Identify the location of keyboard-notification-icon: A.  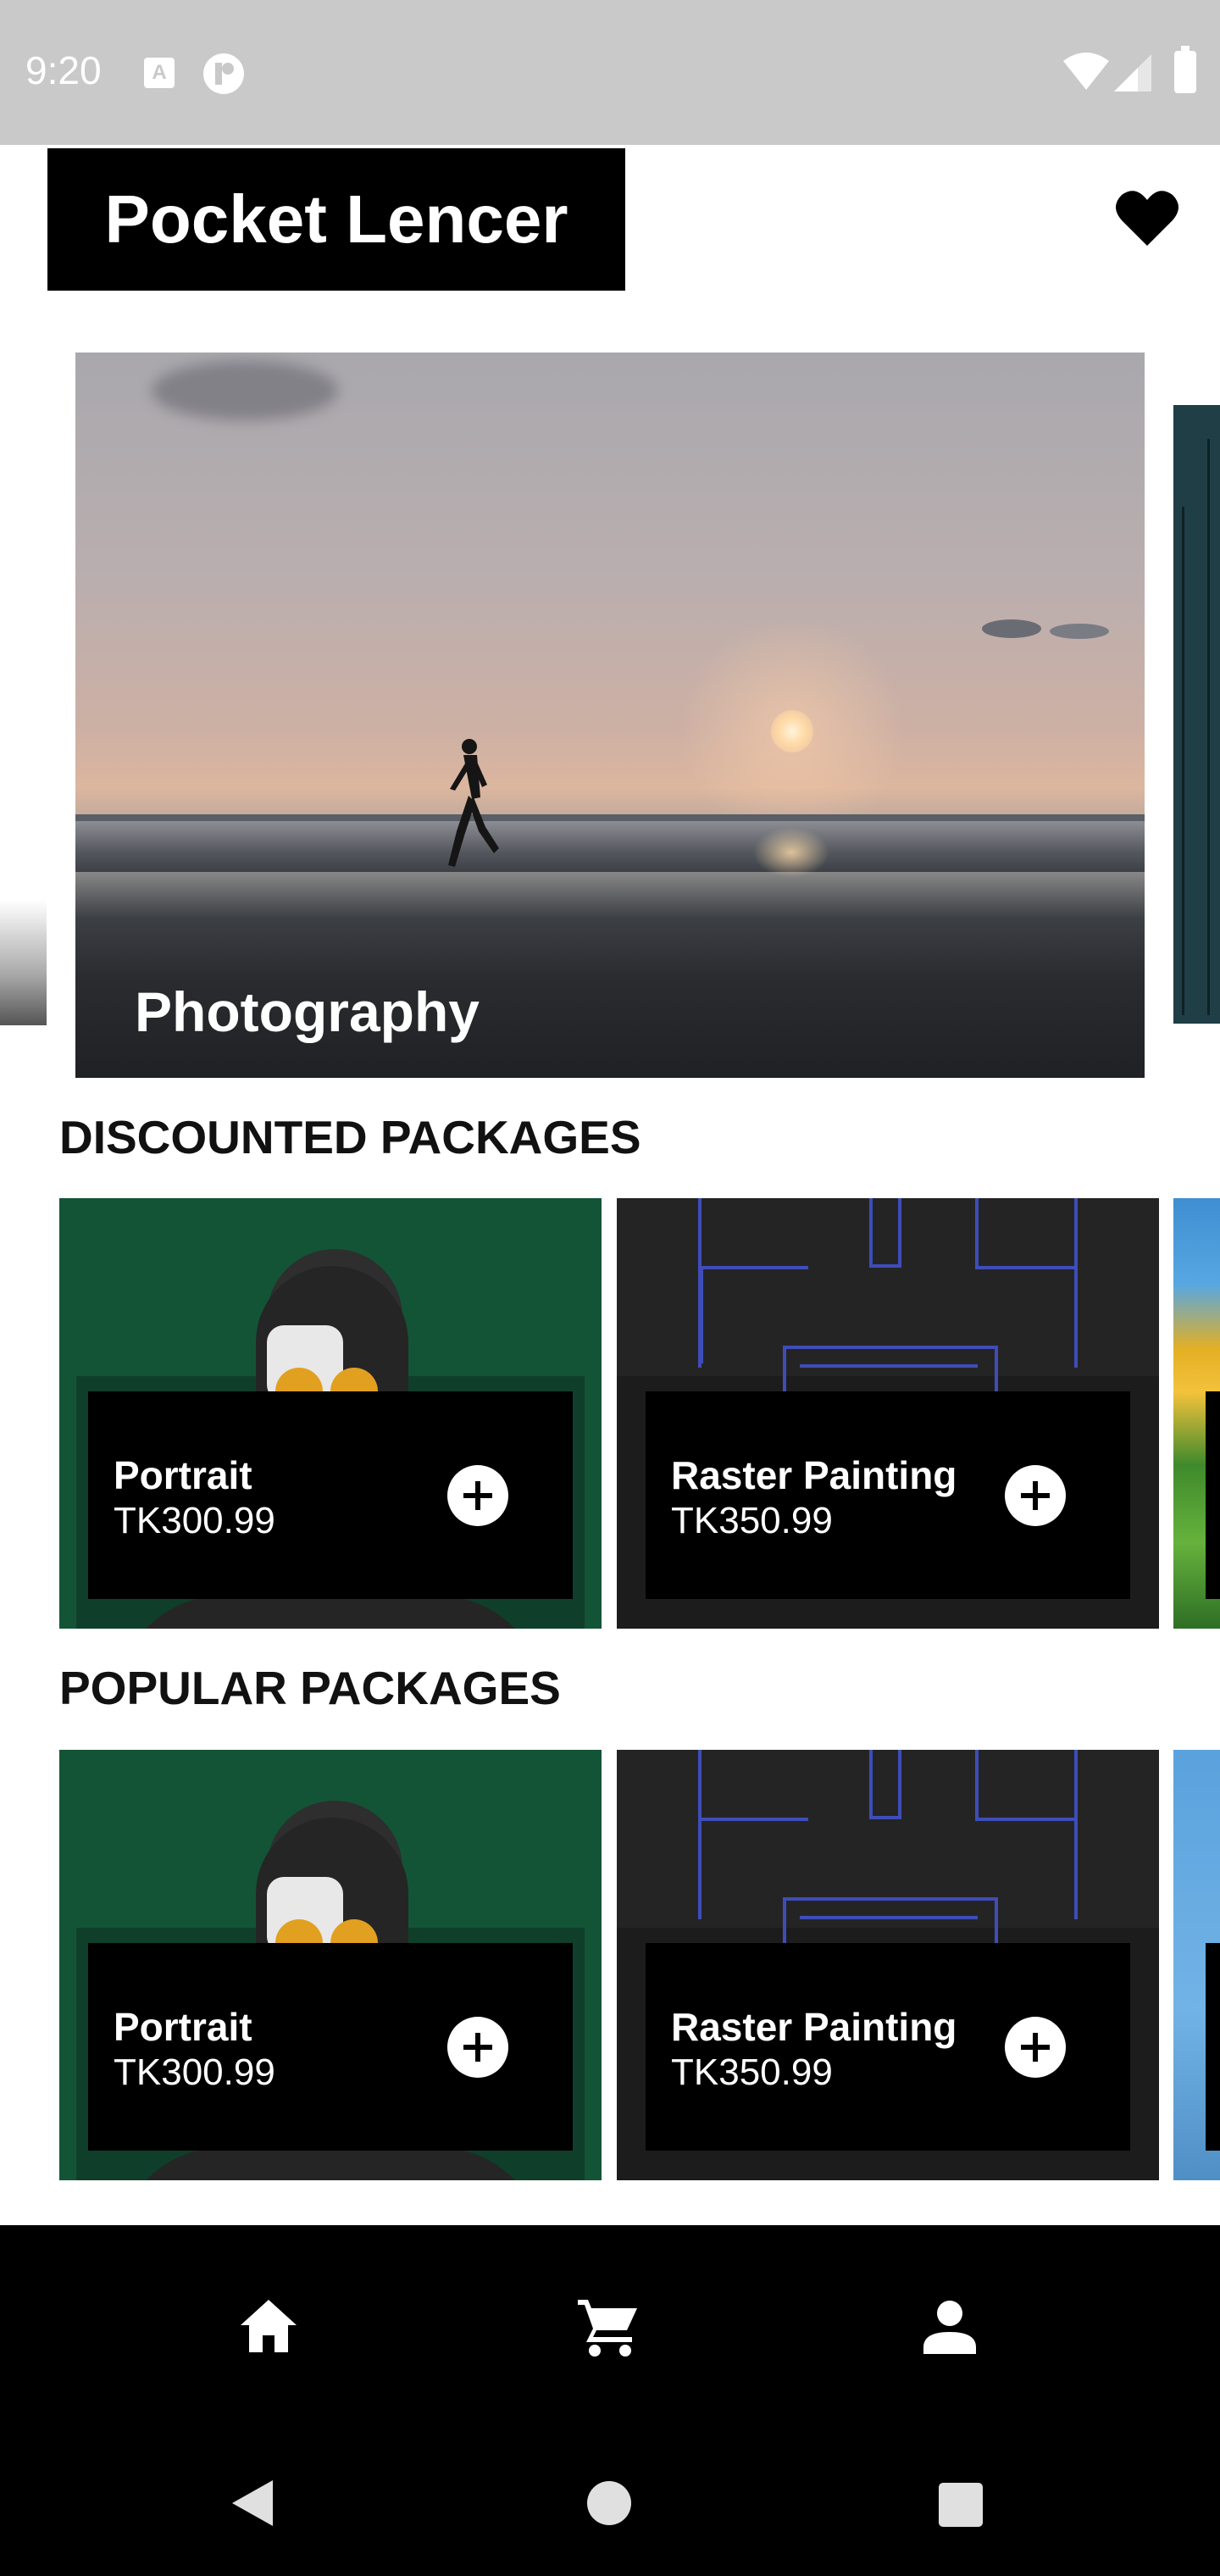
(159, 73).